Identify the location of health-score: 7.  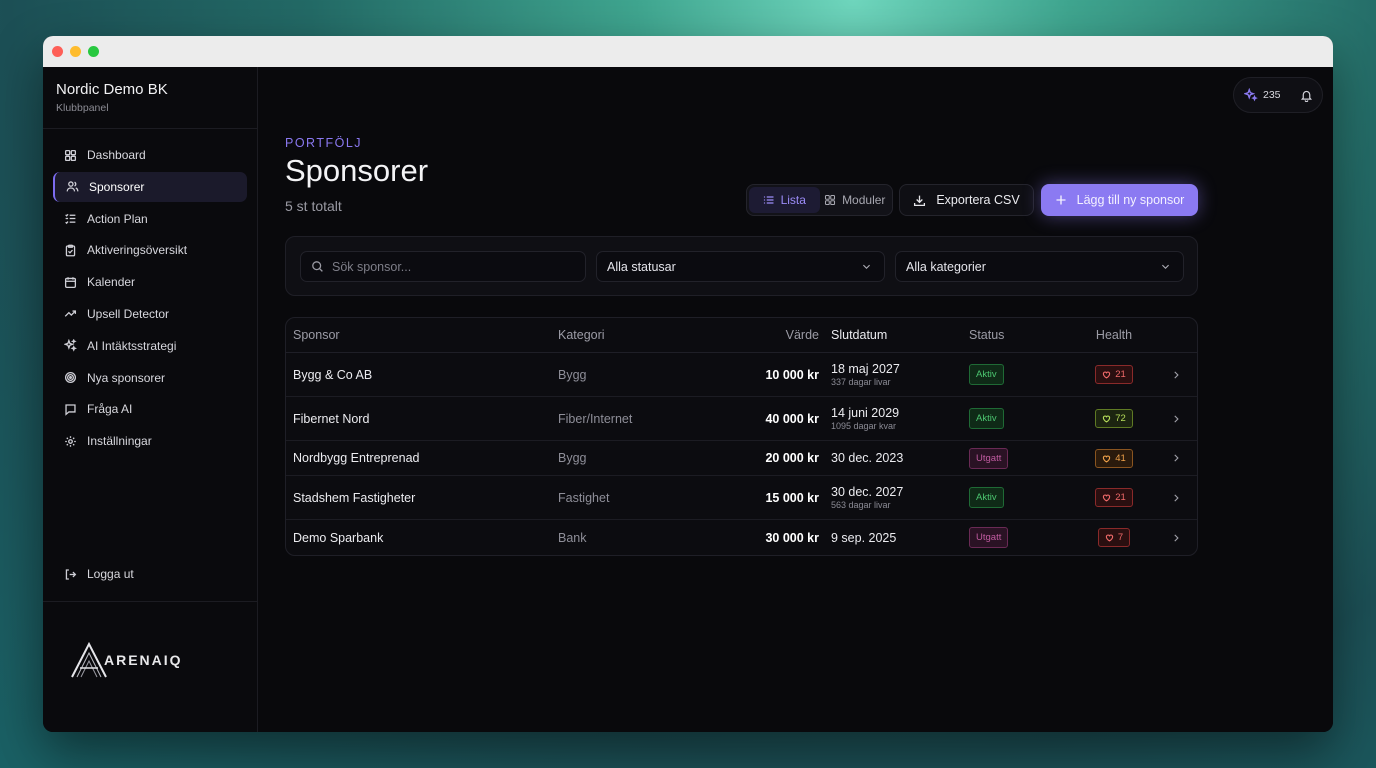
(1120, 537).